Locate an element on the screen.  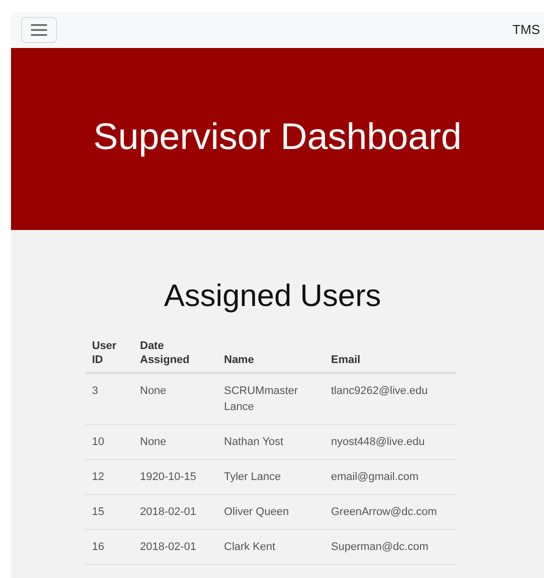
table-cell-text: SCRUMmaster Lance is located at coordinates (261, 399).